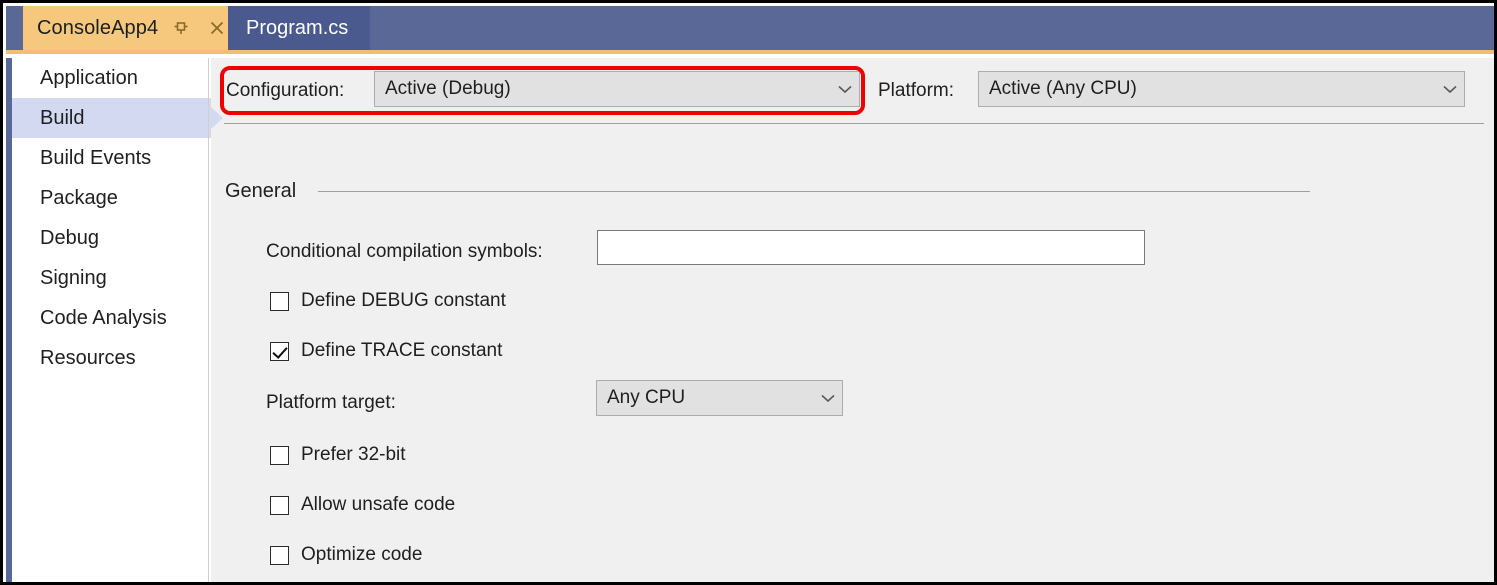 This screenshot has width=1497, height=585. I want to click on pin-icon, so click(181, 28).